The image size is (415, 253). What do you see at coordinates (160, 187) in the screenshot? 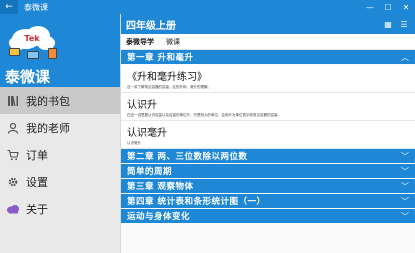
I see `chapter-title: 第三章 观察物体` at bounding box center [160, 187].